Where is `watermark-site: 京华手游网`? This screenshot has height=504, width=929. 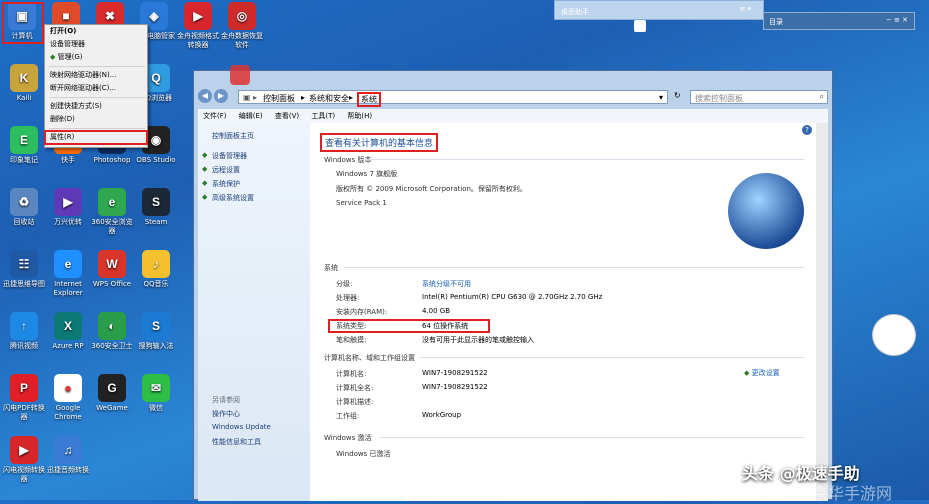 watermark-site: 京华手游网 is located at coordinates (852, 493).